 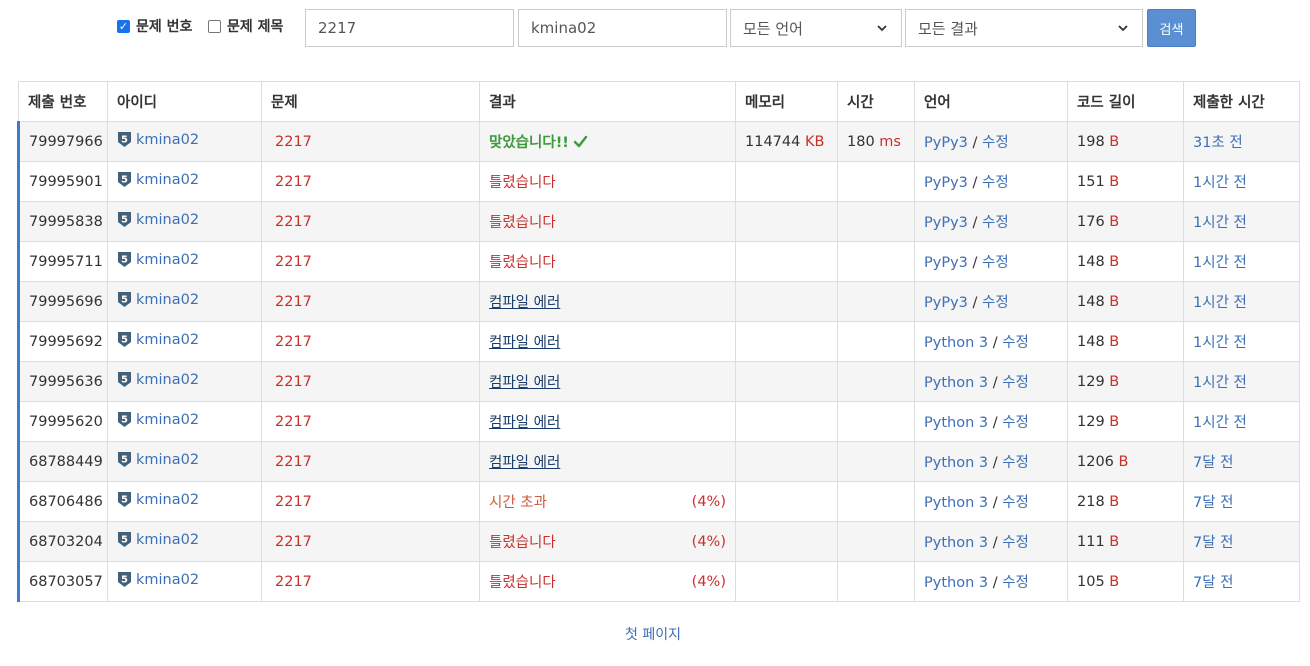 What do you see at coordinates (62, 381) in the screenshot?
I see `submission-id: 79995636` at bounding box center [62, 381].